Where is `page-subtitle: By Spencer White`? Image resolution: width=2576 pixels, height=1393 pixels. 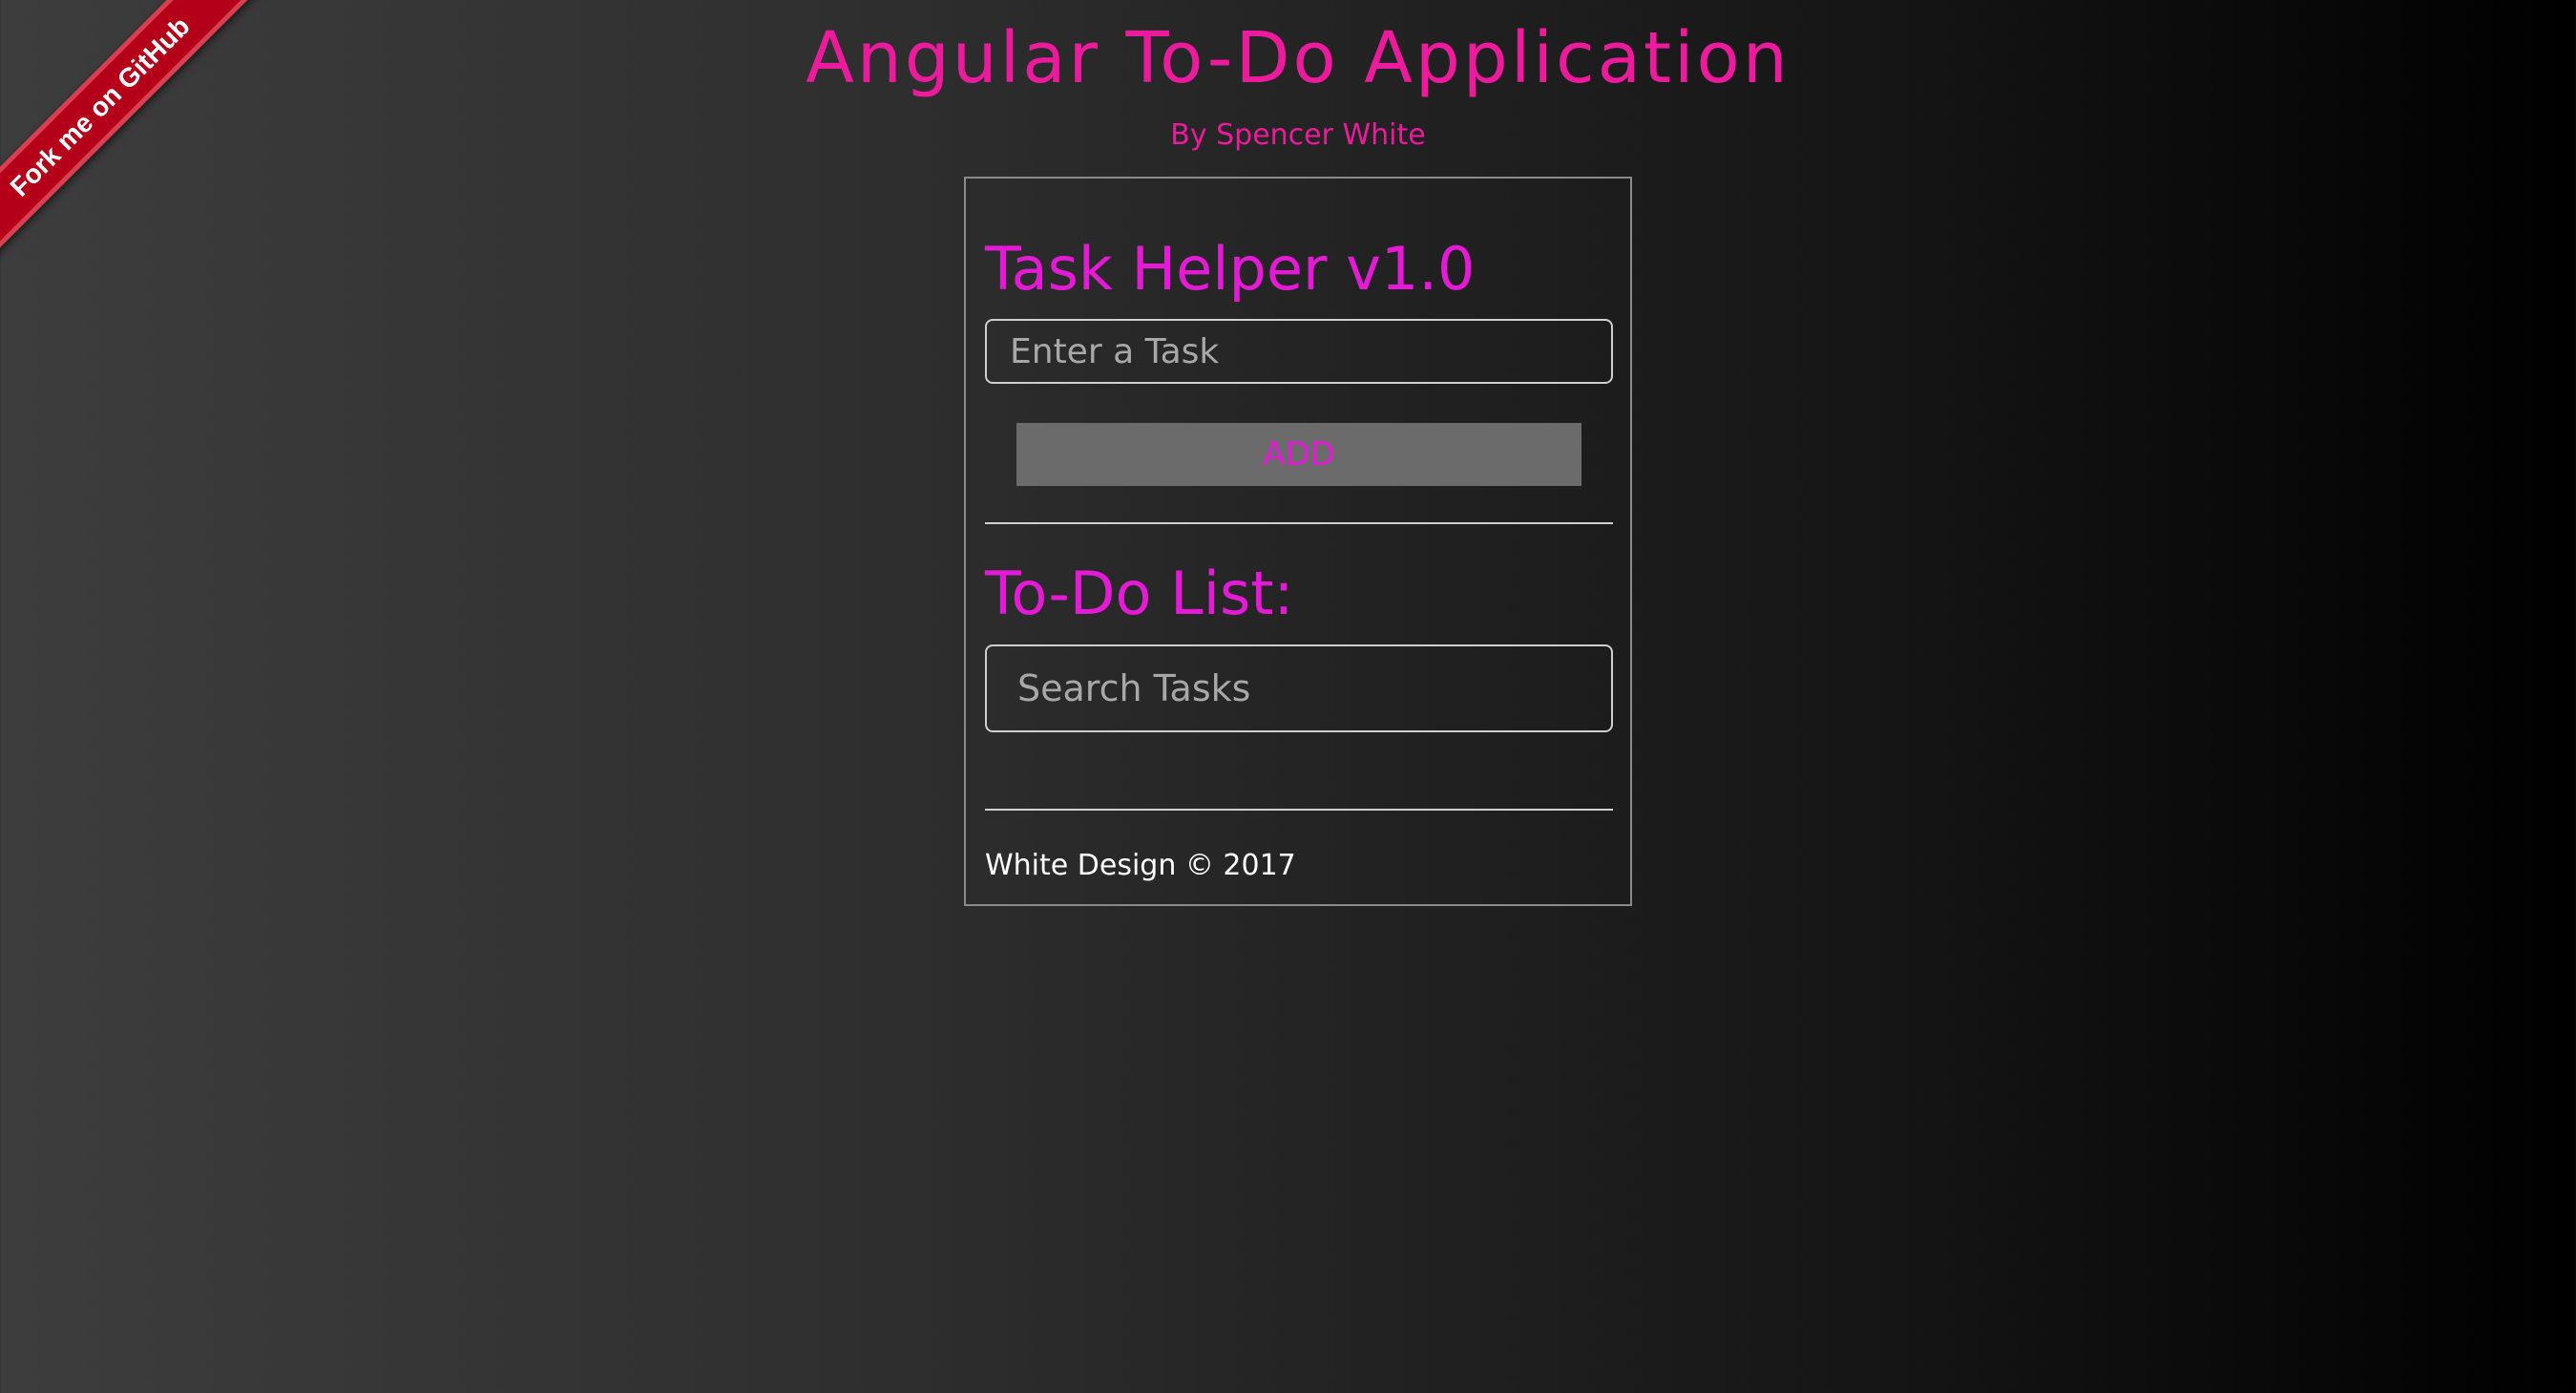
page-subtitle: By Spencer White is located at coordinates (1298, 135).